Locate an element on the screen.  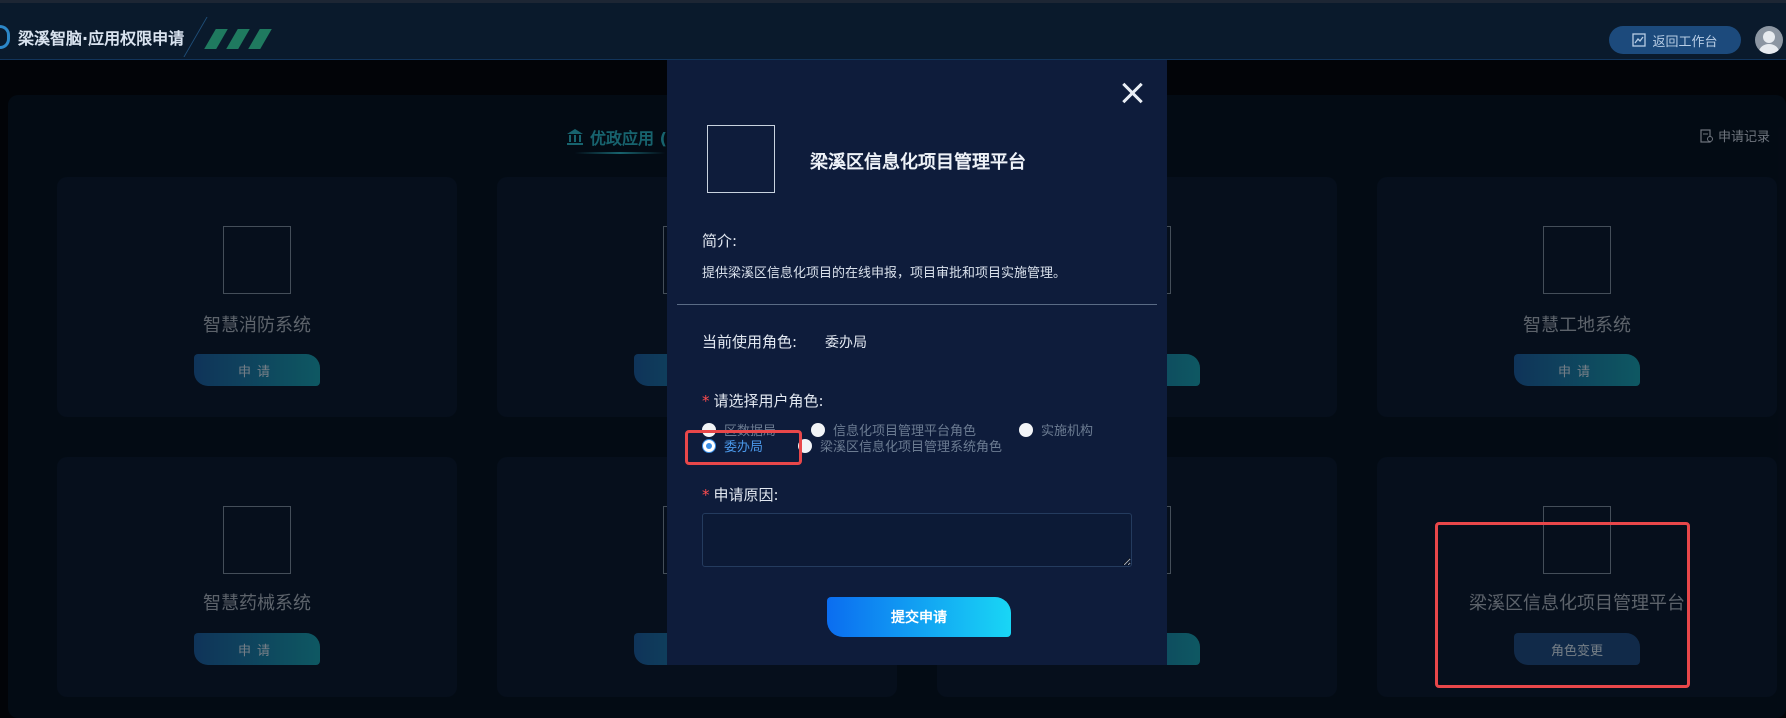
role-radio-shishi-jigou: 实施机构 is located at coordinates (1056, 429).